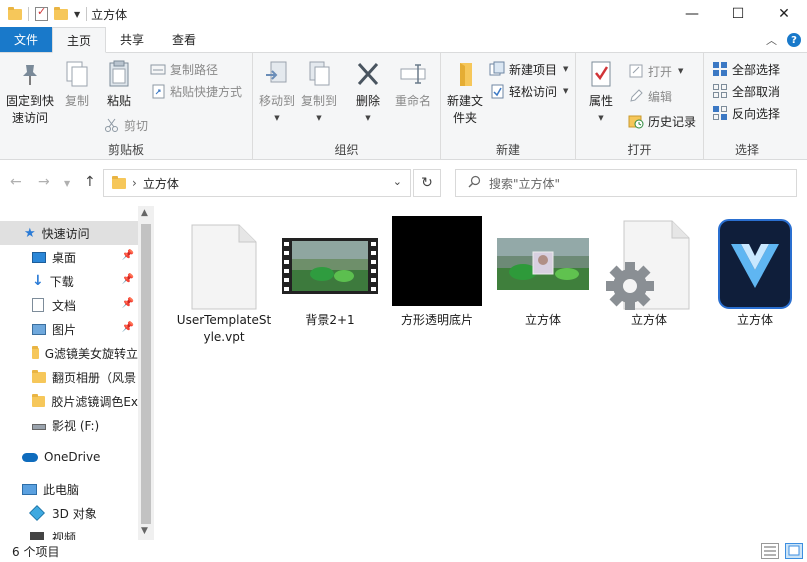  Describe the element at coordinates (69, 425) in the screenshot. I see `nav-item-drive: 影视 (F:)` at that location.